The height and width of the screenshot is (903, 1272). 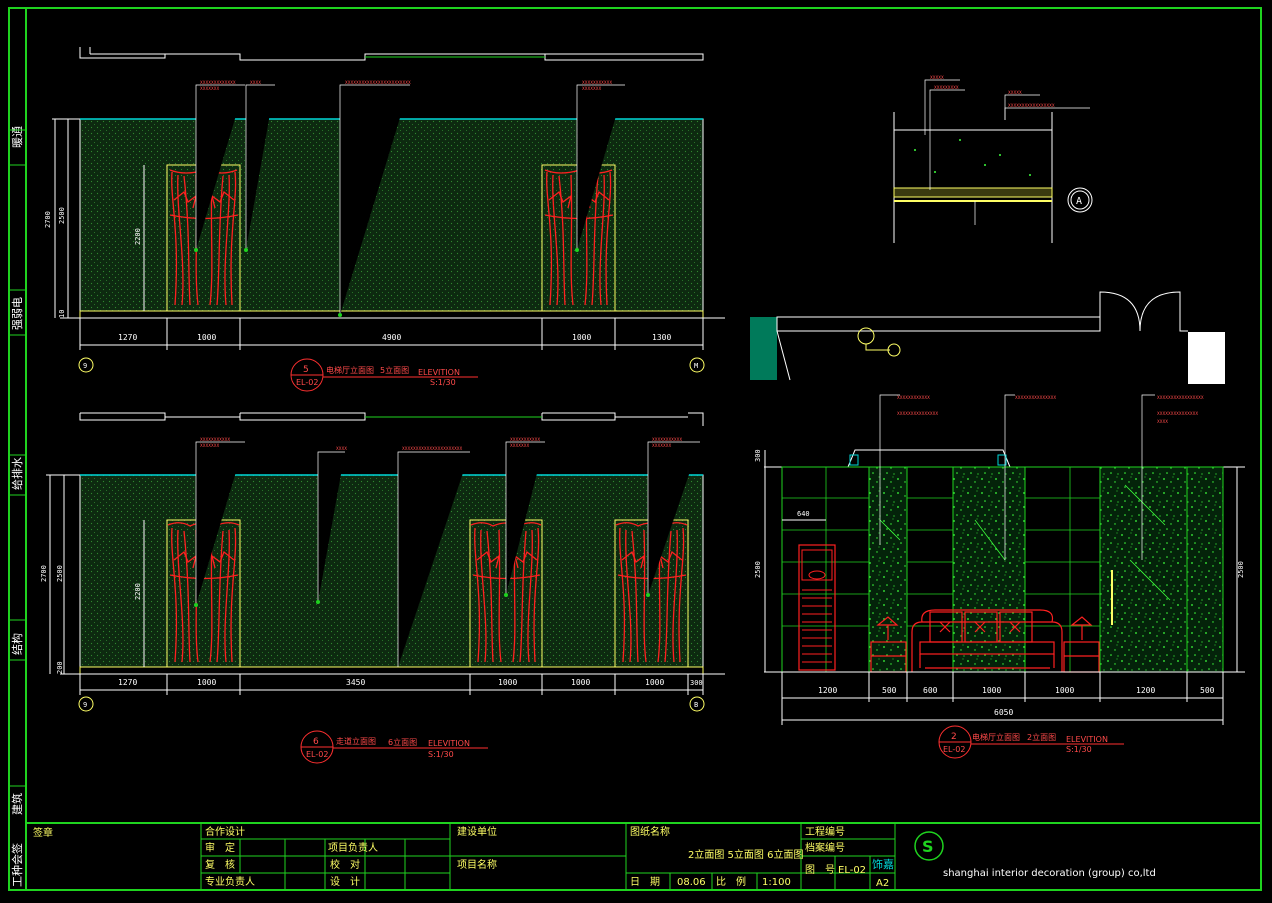 What do you see at coordinates (928, 846) in the screenshot?
I see `svg-text: S` at bounding box center [928, 846].